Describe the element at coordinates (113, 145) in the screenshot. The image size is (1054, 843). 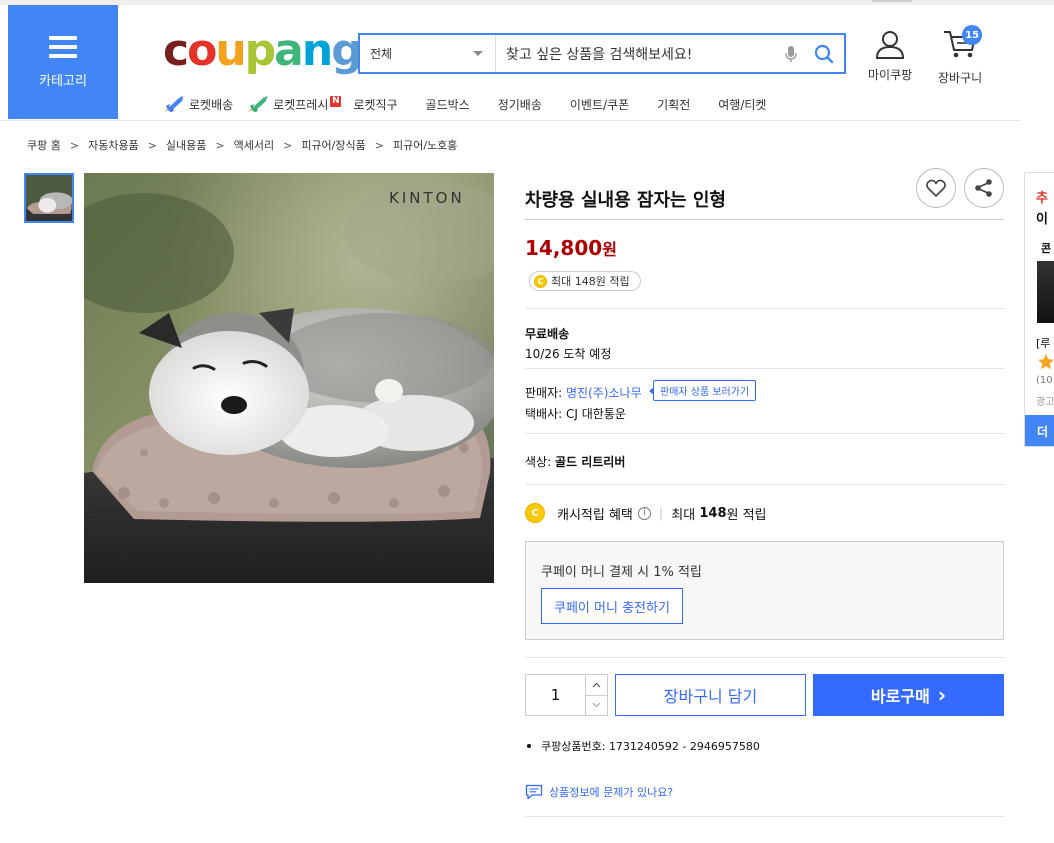
I see `breadcrumb-item: 자동차용품` at that location.